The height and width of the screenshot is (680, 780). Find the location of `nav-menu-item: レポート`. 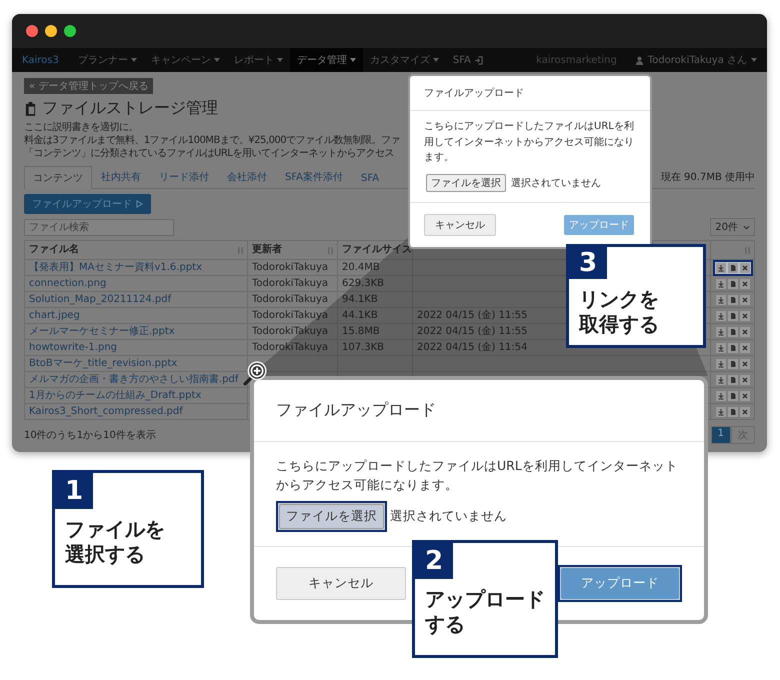

nav-menu-item: レポート is located at coordinates (258, 60).